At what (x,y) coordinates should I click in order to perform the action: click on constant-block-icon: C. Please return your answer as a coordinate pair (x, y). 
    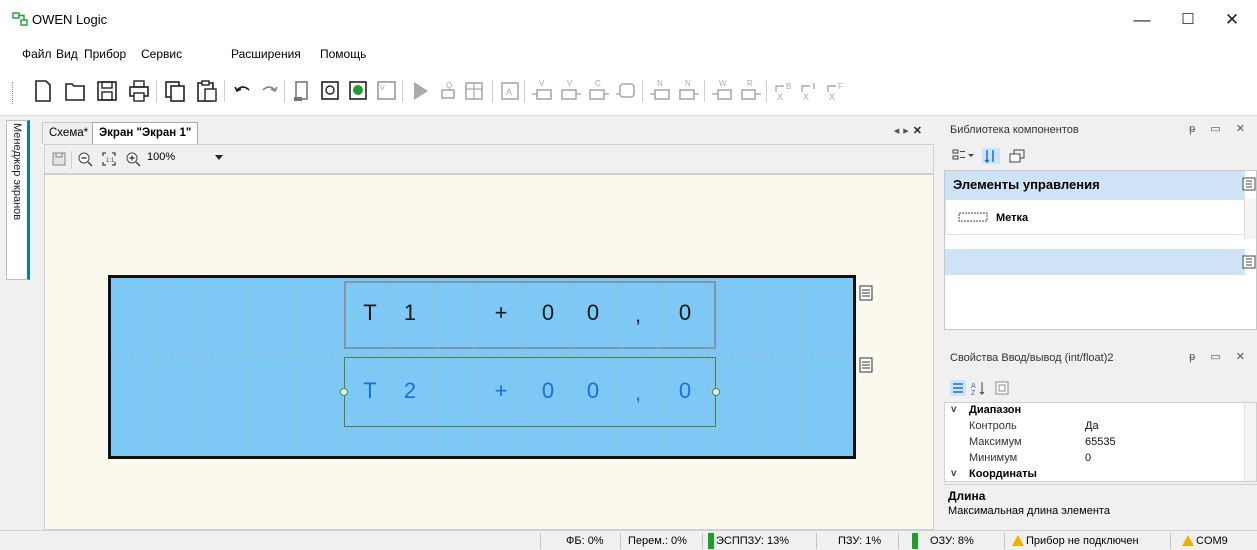
    Looking at the image, I should click on (599, 91).